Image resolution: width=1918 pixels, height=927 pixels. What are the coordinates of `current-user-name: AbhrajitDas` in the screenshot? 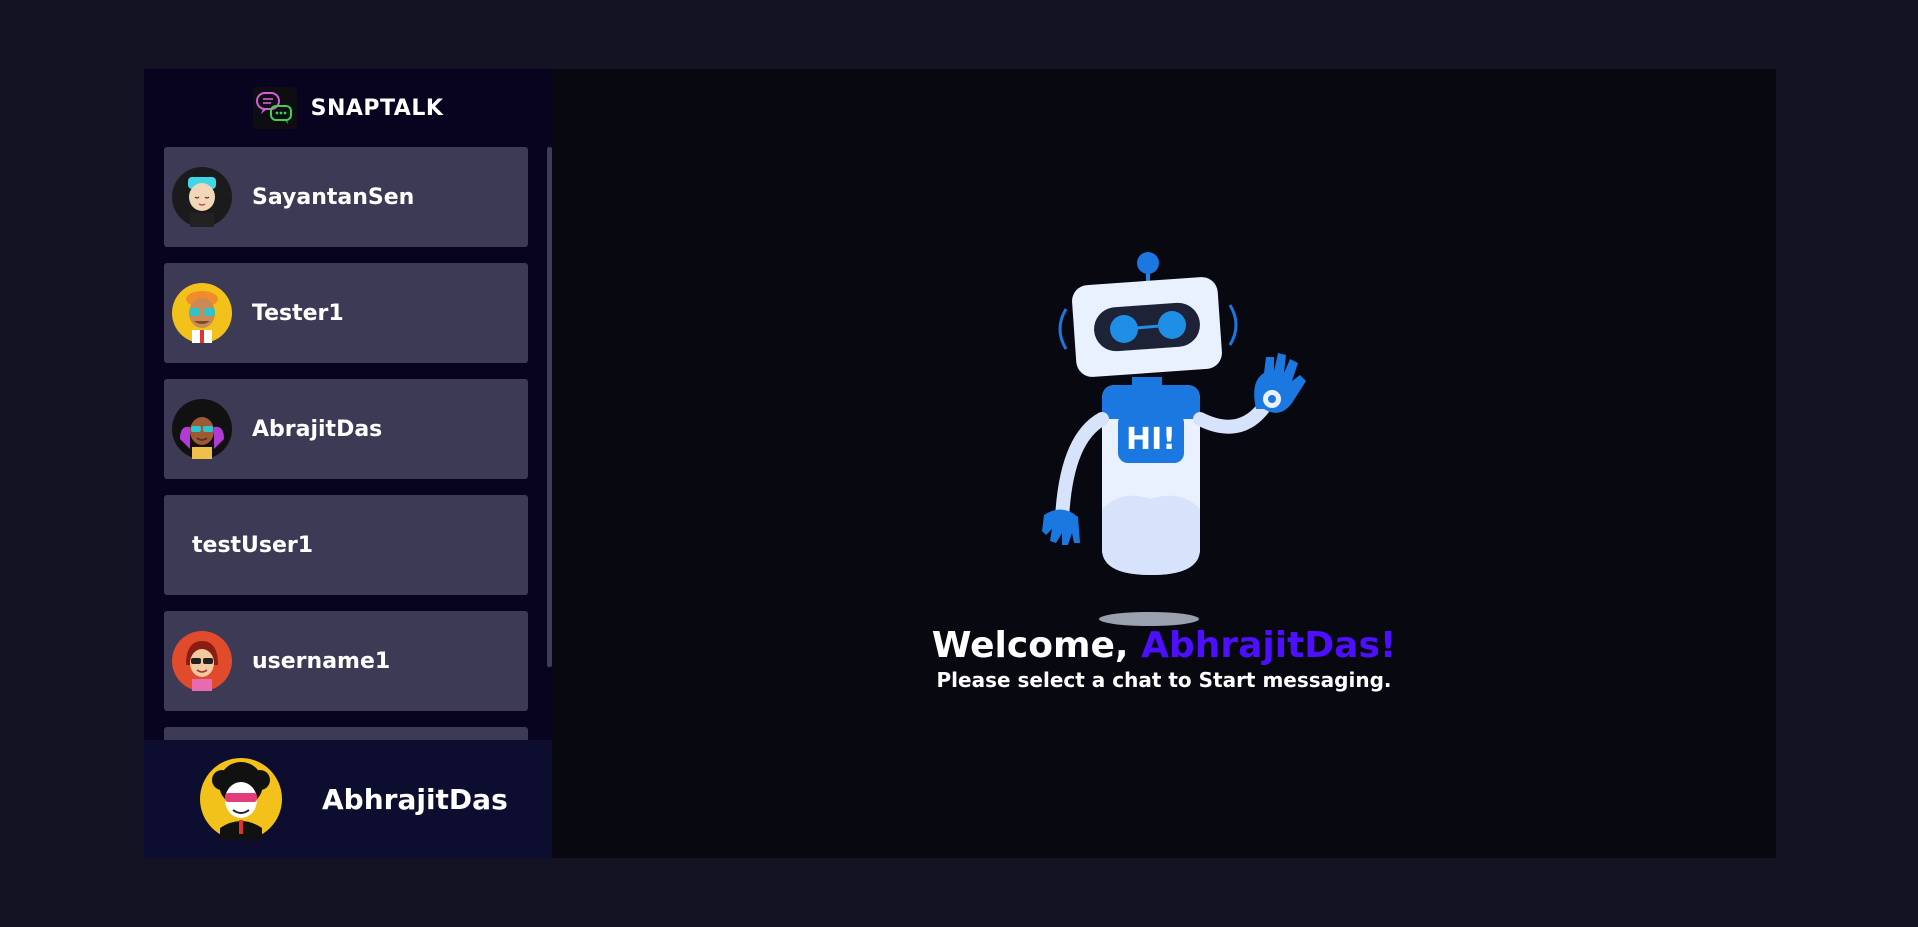 It's located at (415, 799).